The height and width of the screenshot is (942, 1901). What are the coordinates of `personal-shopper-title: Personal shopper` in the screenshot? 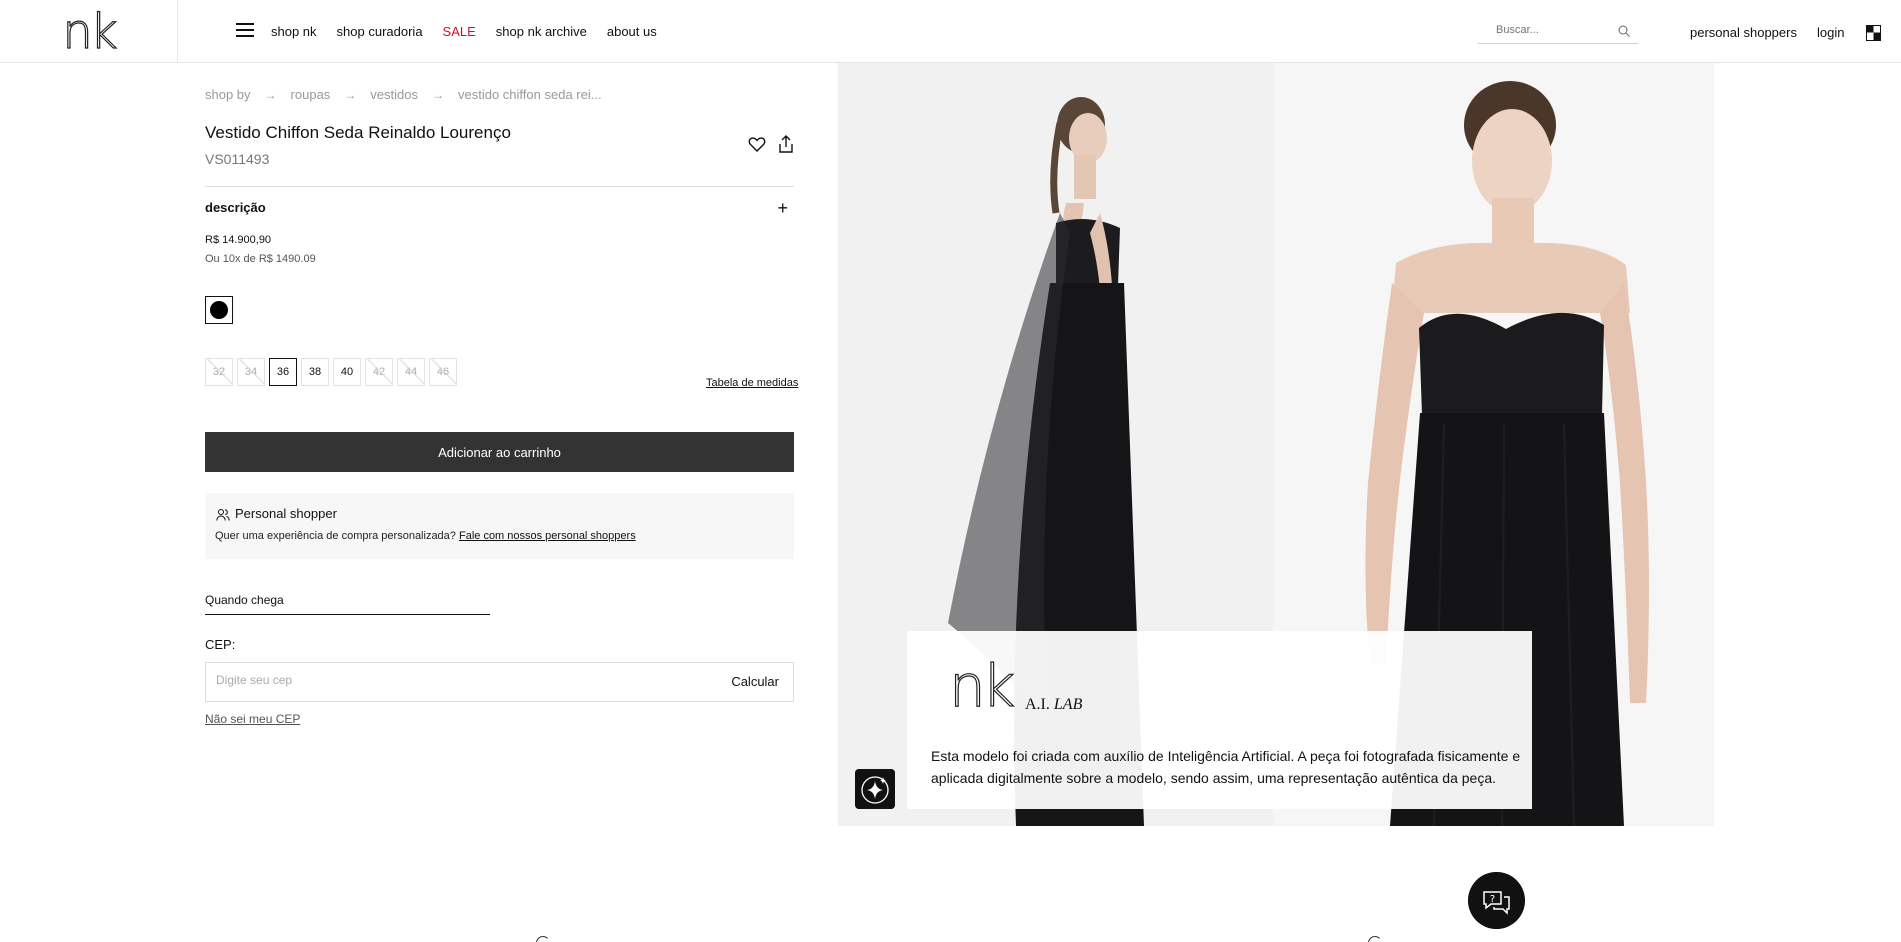 It's located at (286, 513).